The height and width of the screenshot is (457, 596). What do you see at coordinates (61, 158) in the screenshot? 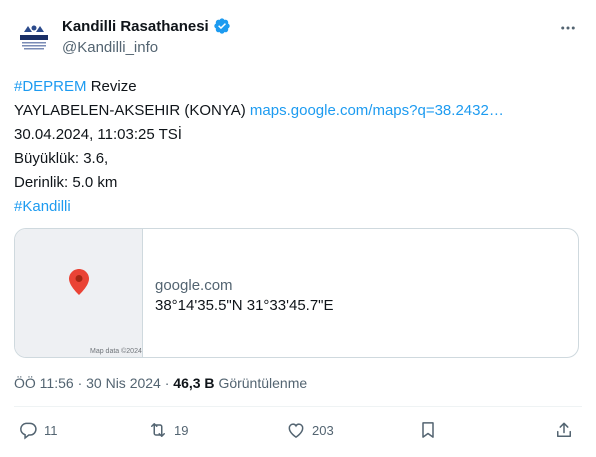
I see `magnitude-text: Büyüklük: 3.6,` at bounding box center [61, 158].